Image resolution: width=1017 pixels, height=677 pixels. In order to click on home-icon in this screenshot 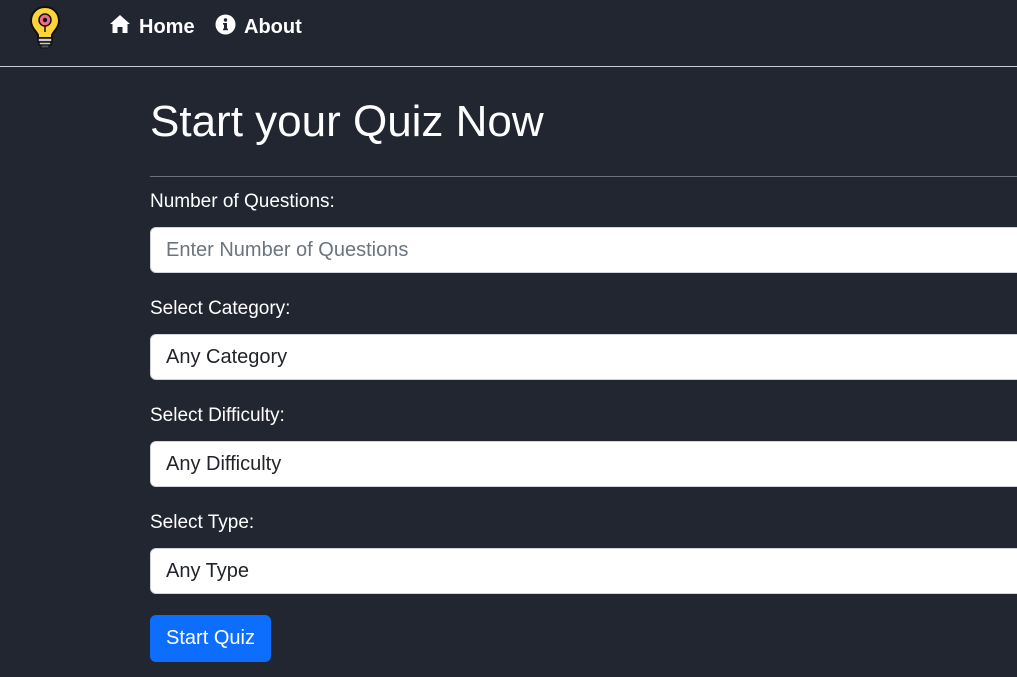, I will do `click(124, 27)`.